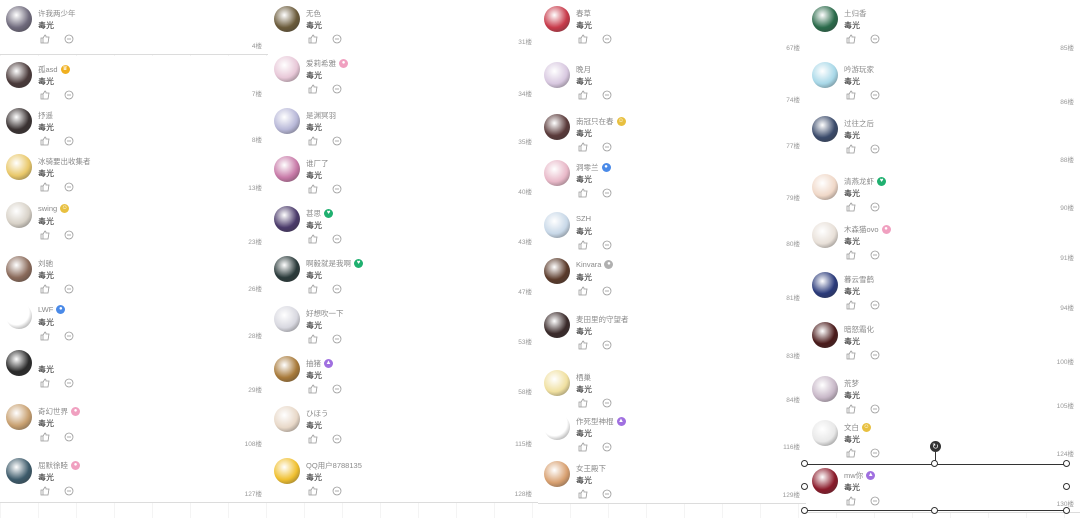 The image size is (1080, 518). I want to click on comment-card: SZH 毒光 80楼, so click(672, 229).